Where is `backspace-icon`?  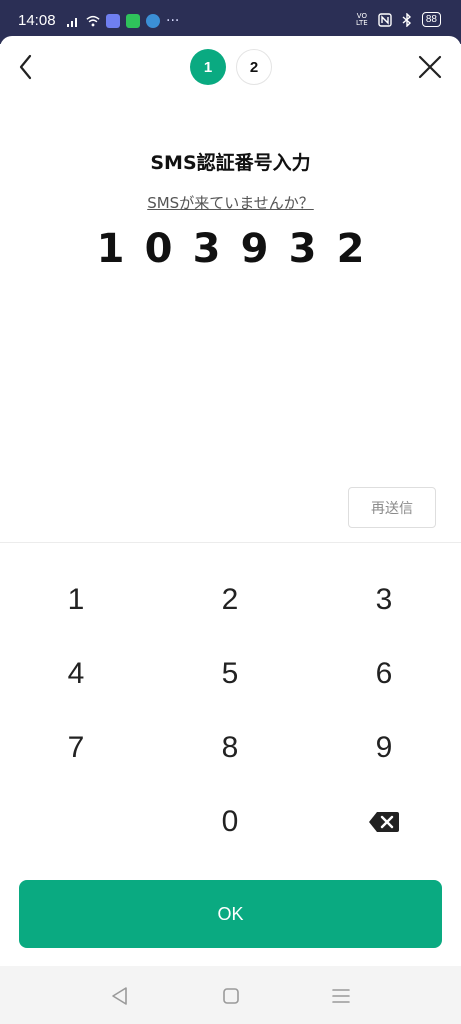
backspace-icon is located at coordinates (384, 822).